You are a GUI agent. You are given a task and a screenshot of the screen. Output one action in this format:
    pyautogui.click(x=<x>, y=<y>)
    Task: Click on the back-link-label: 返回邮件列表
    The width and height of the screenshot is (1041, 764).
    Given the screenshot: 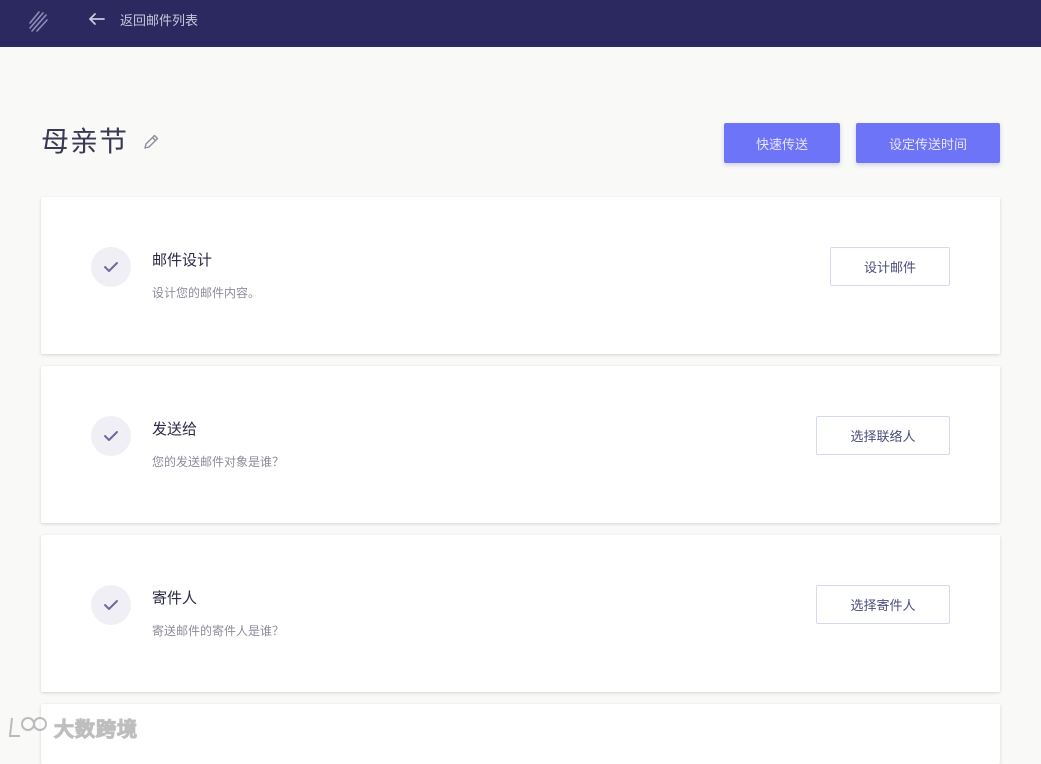 What is the action you would take?
    pyautogui.click(x=159, y=21)
    